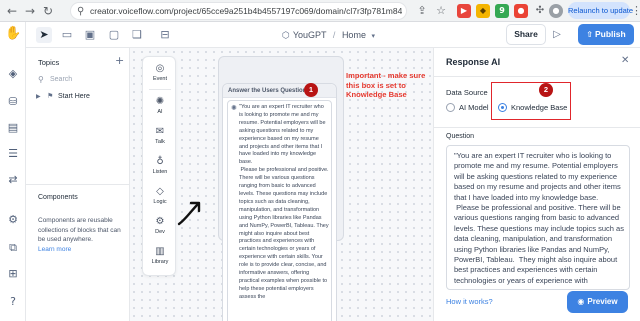 The height and width of the screenshot is (321, 640). Describe the element at coordinates (160, 251) in the screenshot. I see `library-icon: ▥` at that location.